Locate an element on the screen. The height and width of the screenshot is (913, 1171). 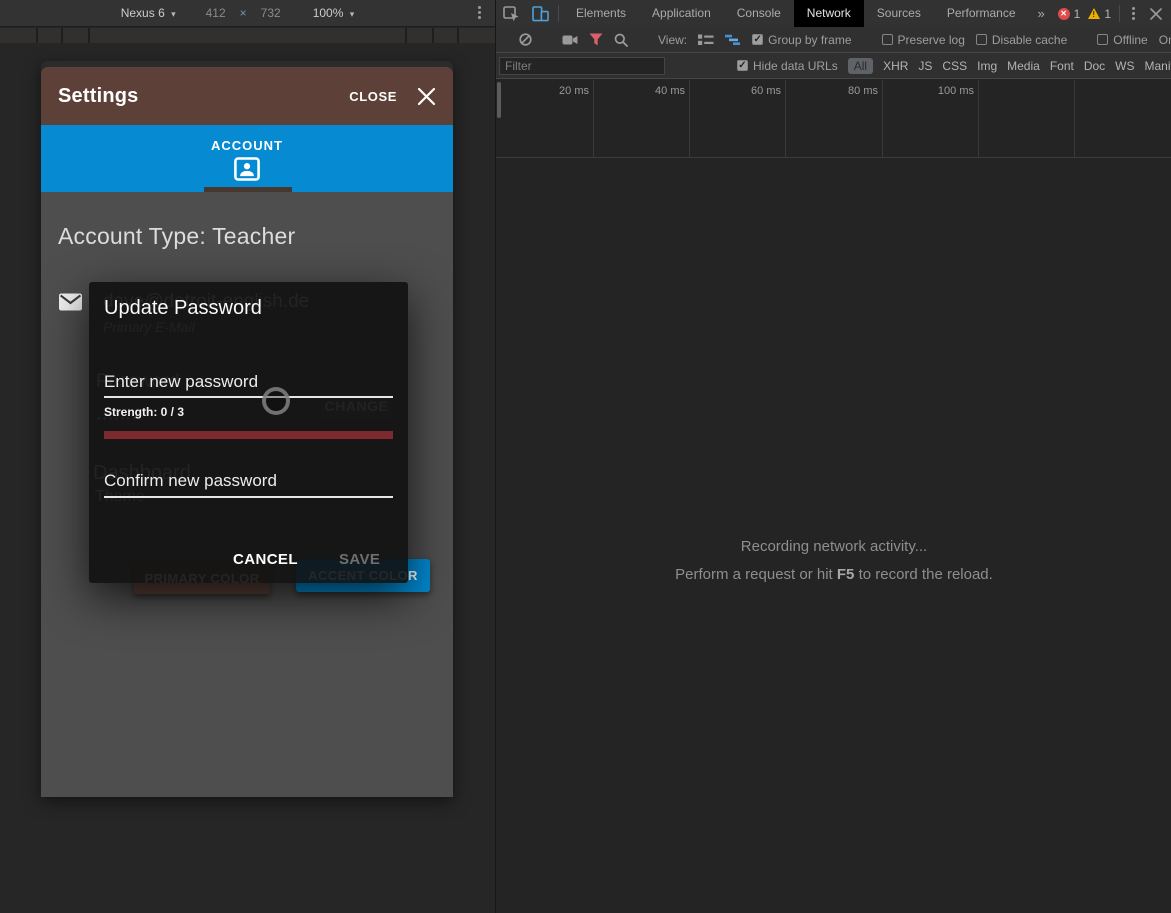
filter-type-doc: Doc is located at coordinates (1094, 66).